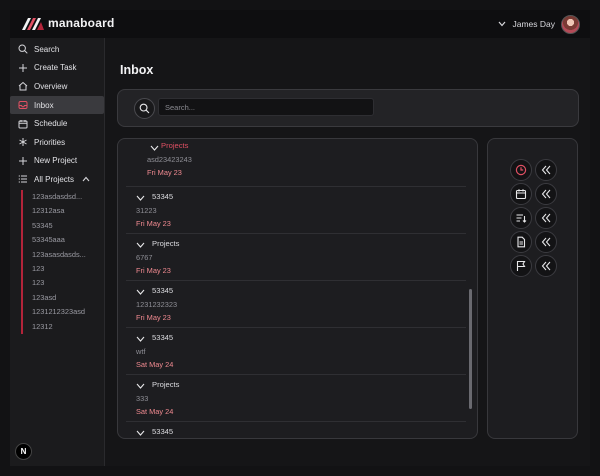 The width and height of the screenshot is (600, 476). Describe the element at coordinates (296, 398) in the screenshot. I see `task-item: Projects 333 Sat May 24` at that location.